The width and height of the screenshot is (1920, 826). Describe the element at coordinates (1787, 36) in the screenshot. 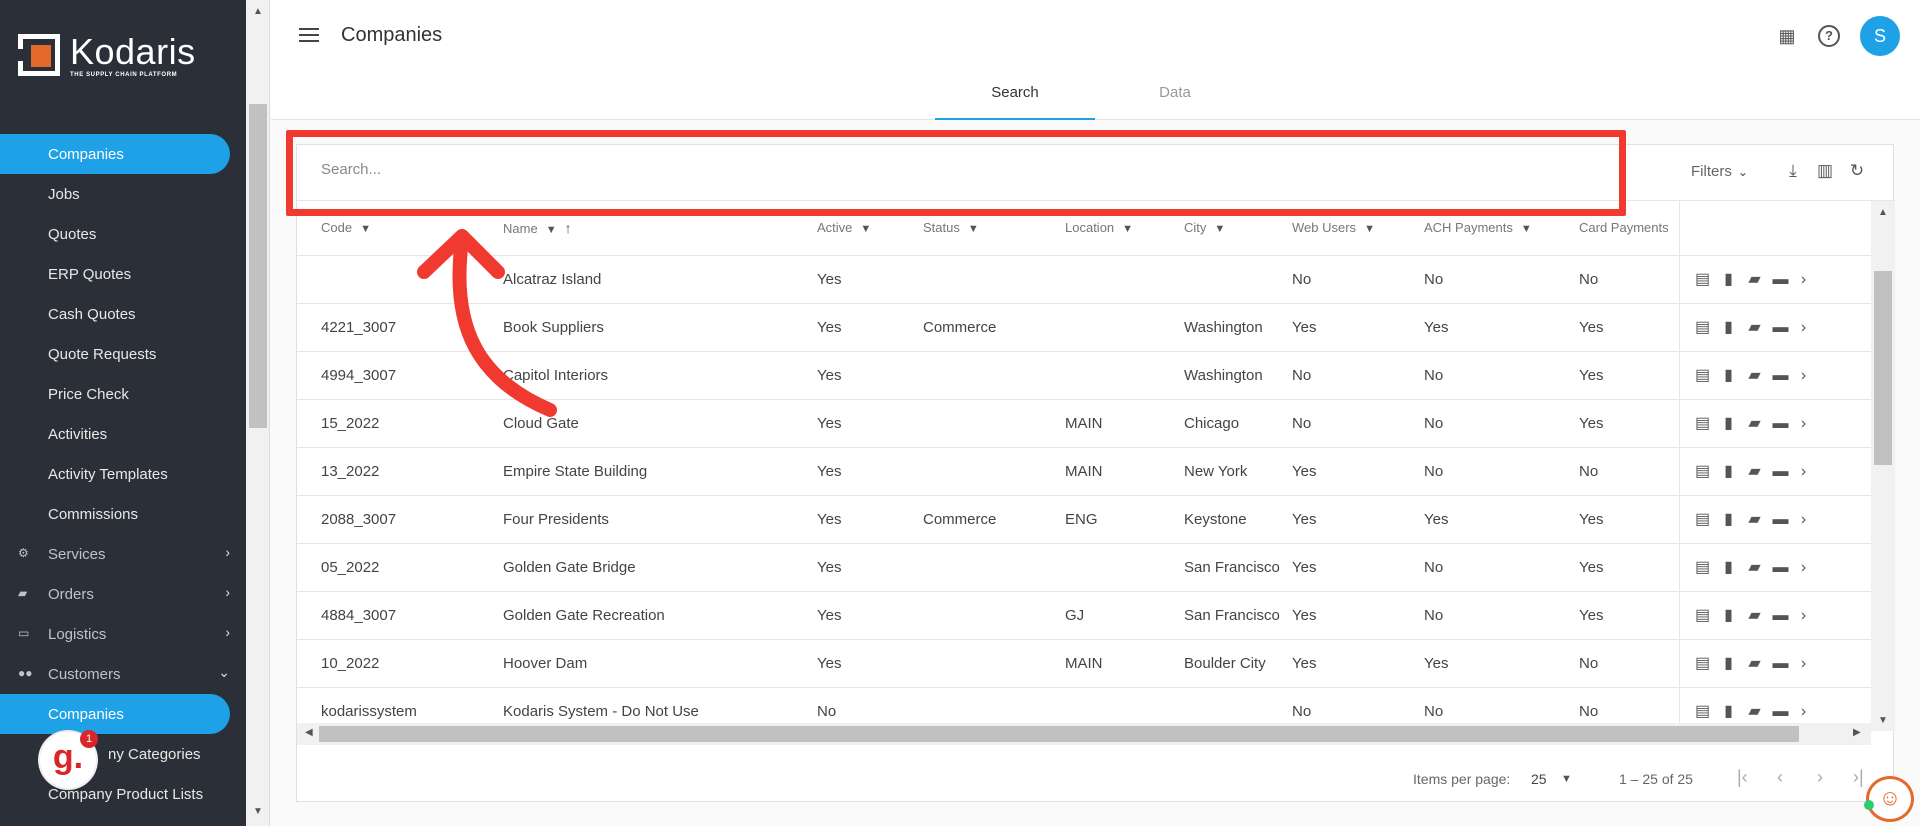

I see `add-store-icon: ▦` at that location.